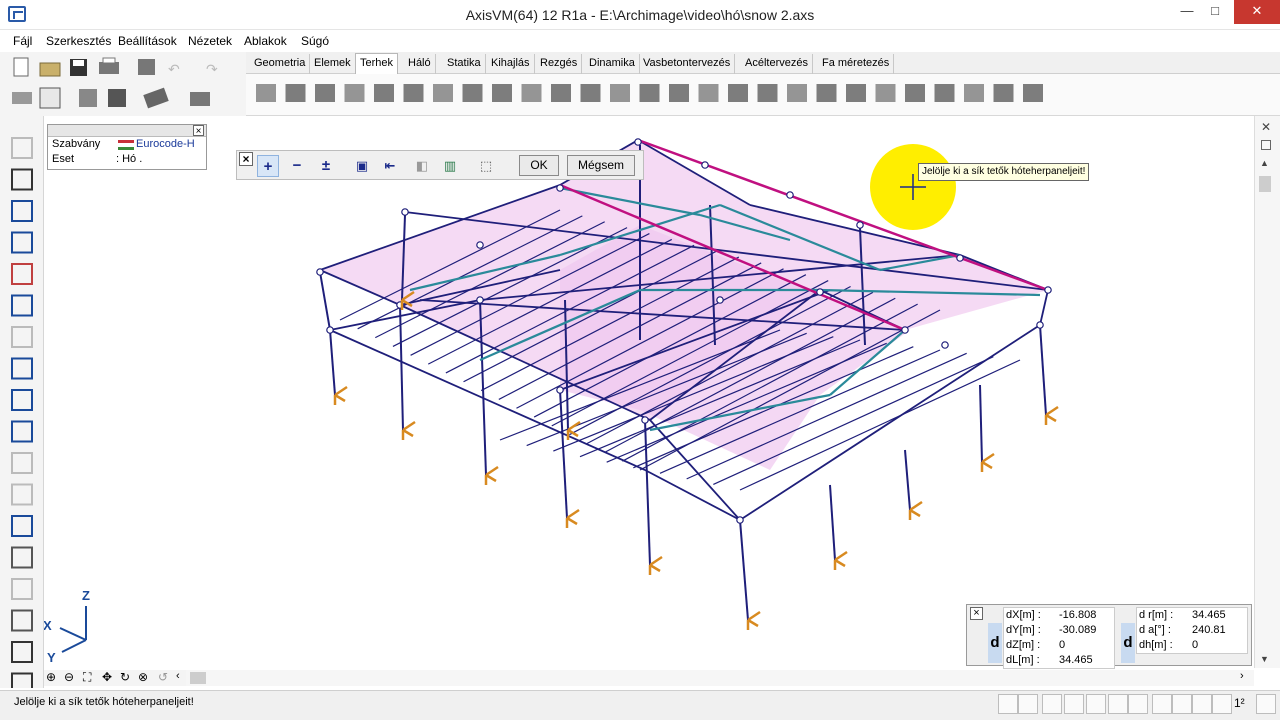  I want to click on status-table-icon, so click(1162, 704).